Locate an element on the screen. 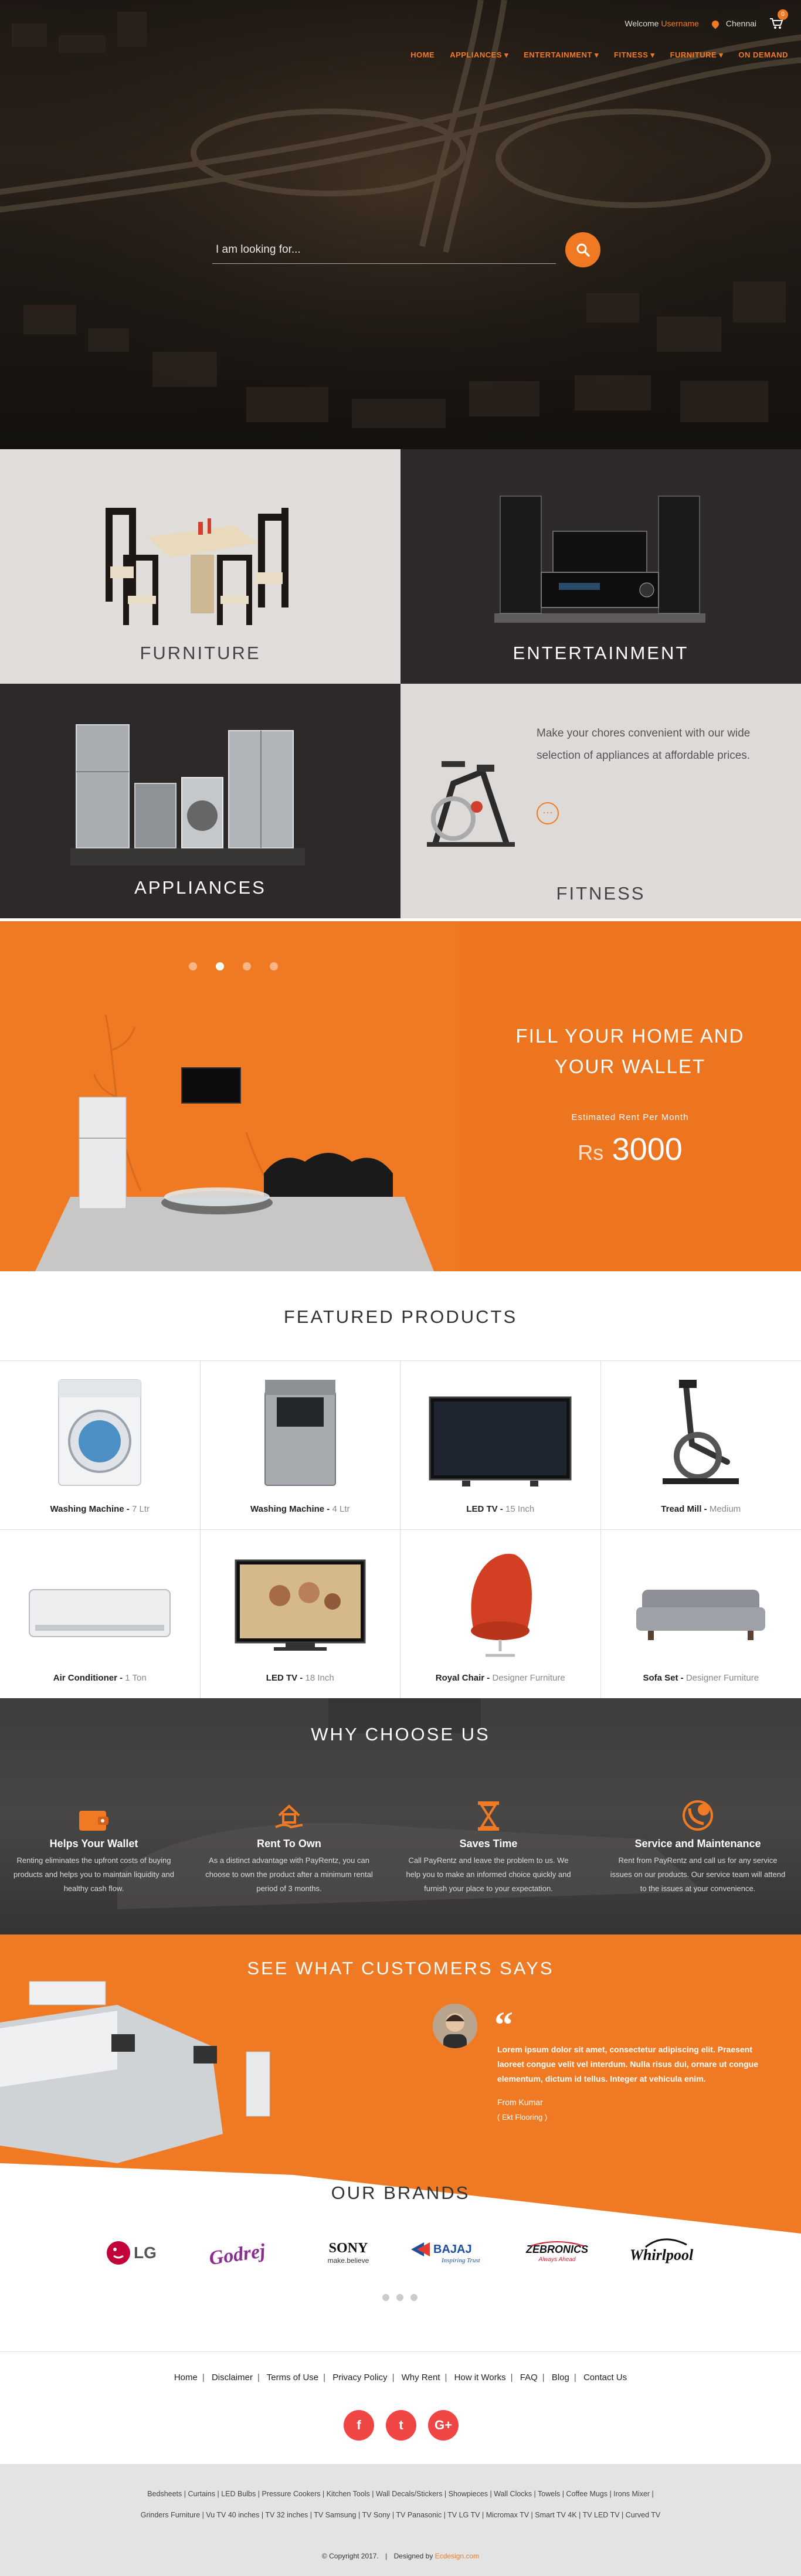  footer-link-disclaimer: Disclaimer is located at coordinates (232, 2377).